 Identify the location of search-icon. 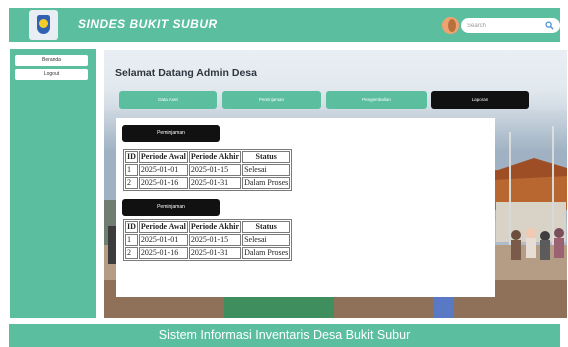
(549, 25).